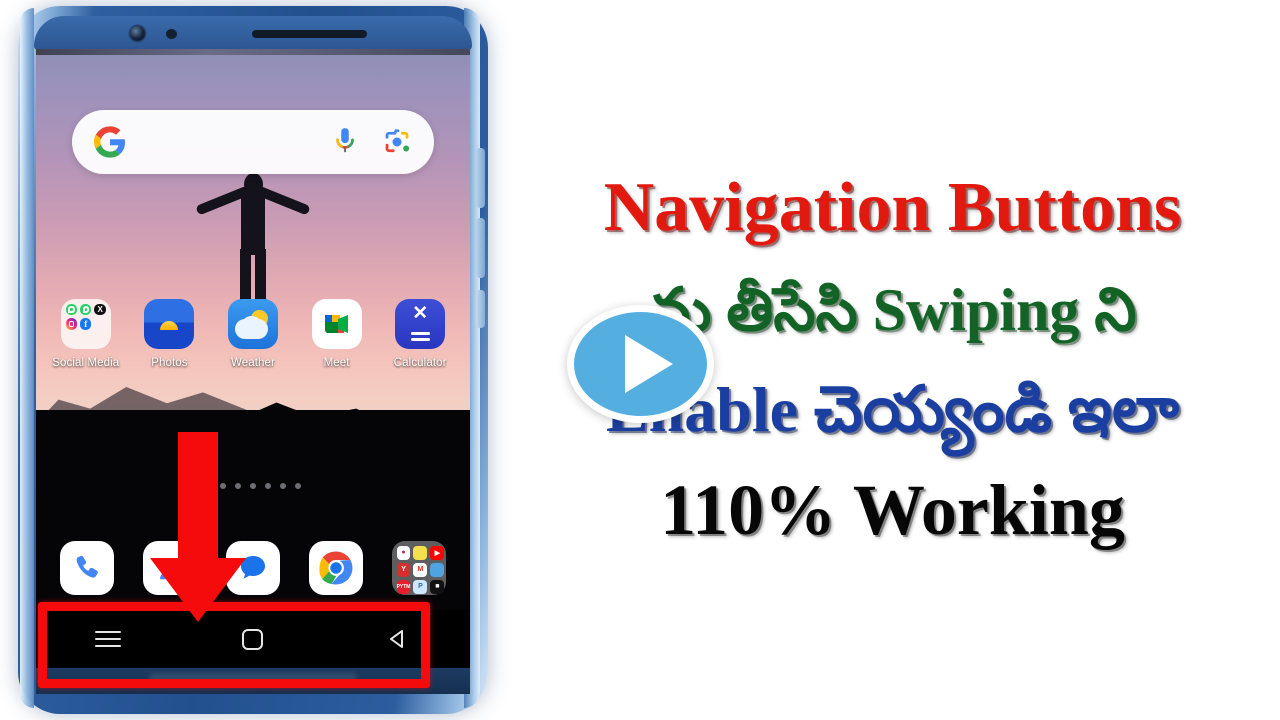 The image size is (1280, 720). Describe the element at coordinates (253, 568) in the screenshot. I see `dock: ● ▶ Y M PYTM P ■` at that location.